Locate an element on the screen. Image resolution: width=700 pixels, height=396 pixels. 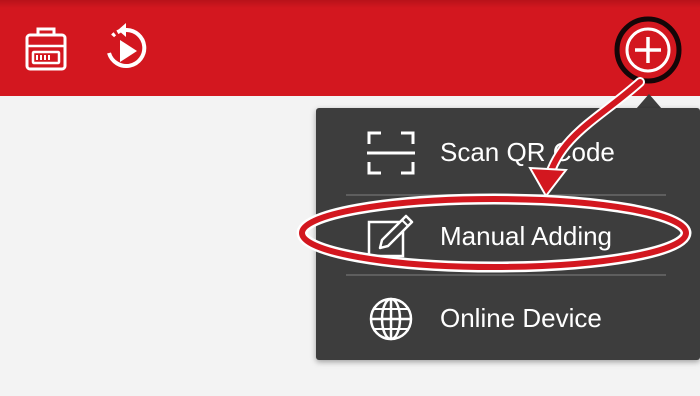
menu-item-label: Online Device is located at coordinates (521, 318).